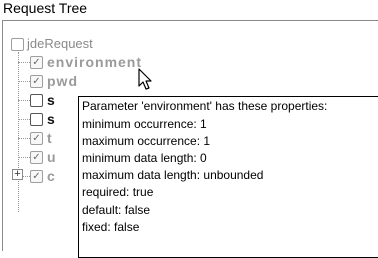  What do you see at coordinates (190, 62) in the screenshot?
I see `tree-node-environment: ✓ environment` at bounding box center [190, 62].